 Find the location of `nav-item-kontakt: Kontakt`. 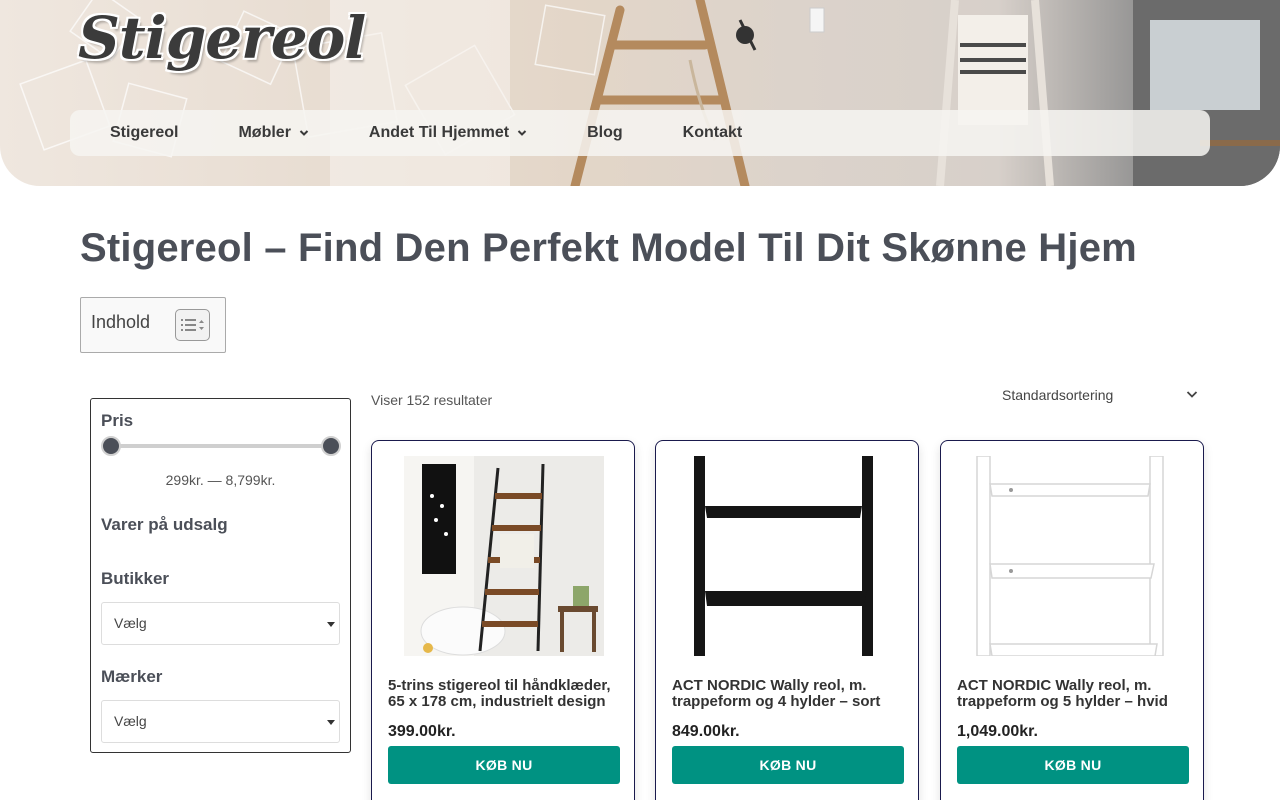

nav-item-kontakt: Kontakt is located at coordinates (713, 133).